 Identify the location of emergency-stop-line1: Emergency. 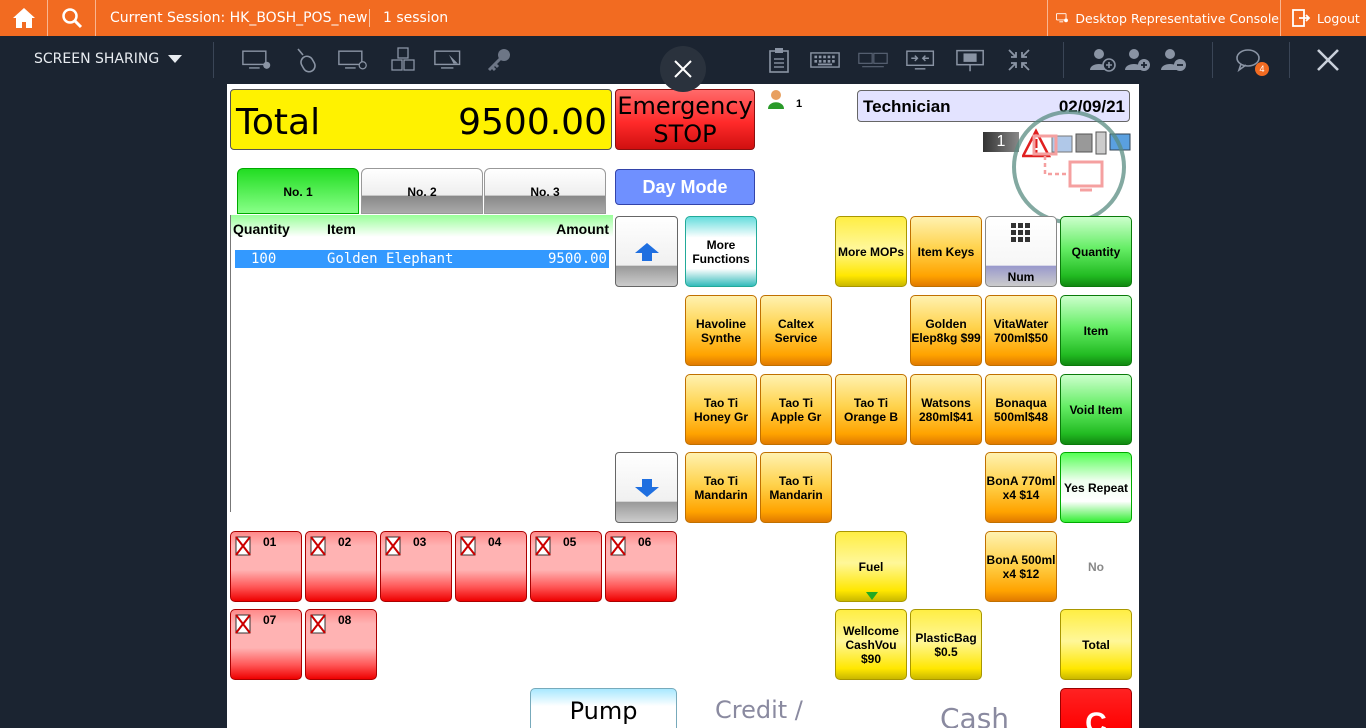
(685, 106).